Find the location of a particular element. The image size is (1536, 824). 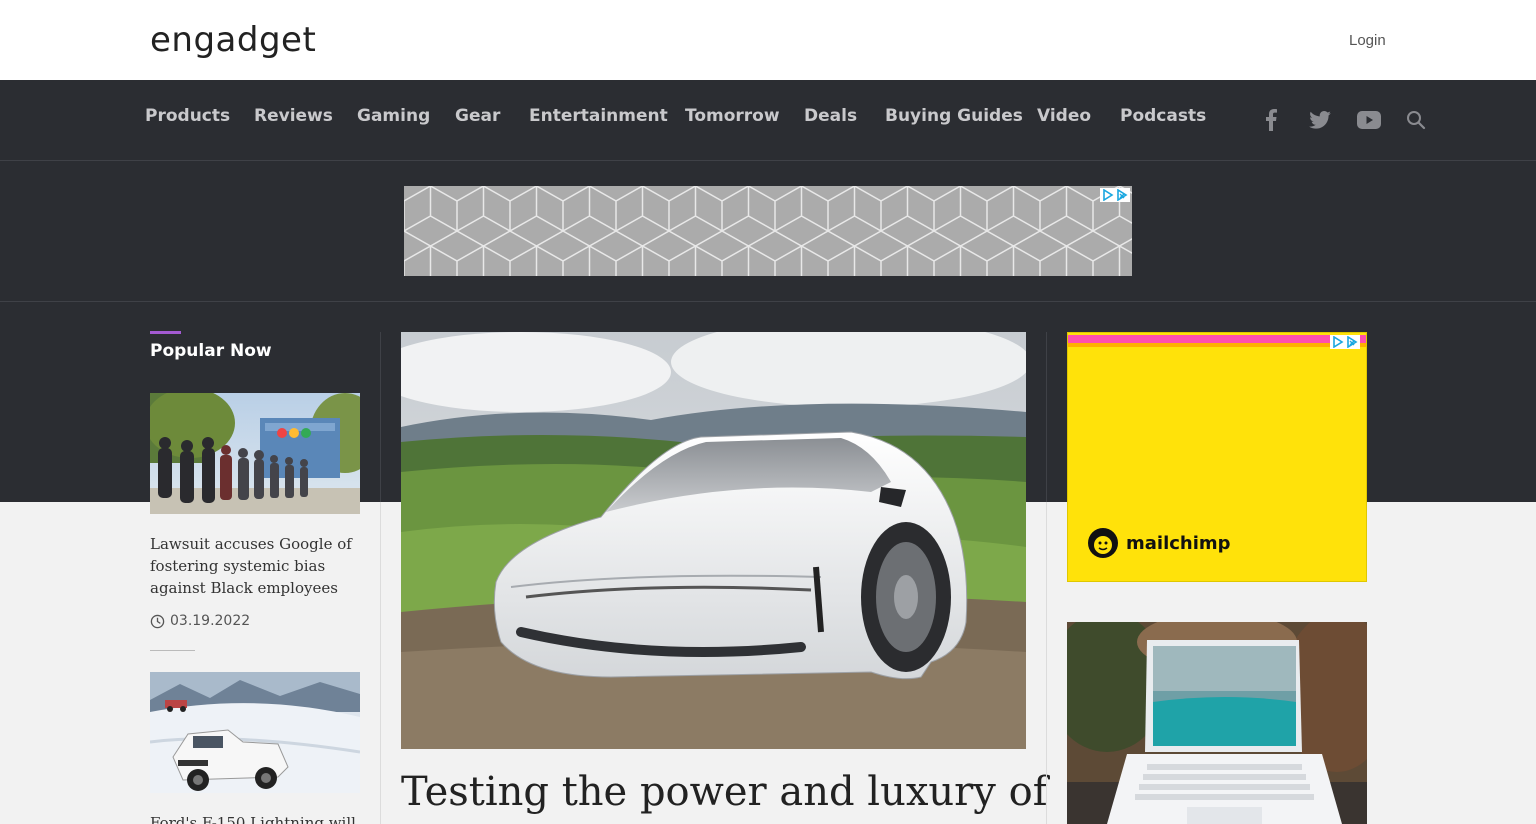

facebook-icon is located at coordinates (1271, 120).